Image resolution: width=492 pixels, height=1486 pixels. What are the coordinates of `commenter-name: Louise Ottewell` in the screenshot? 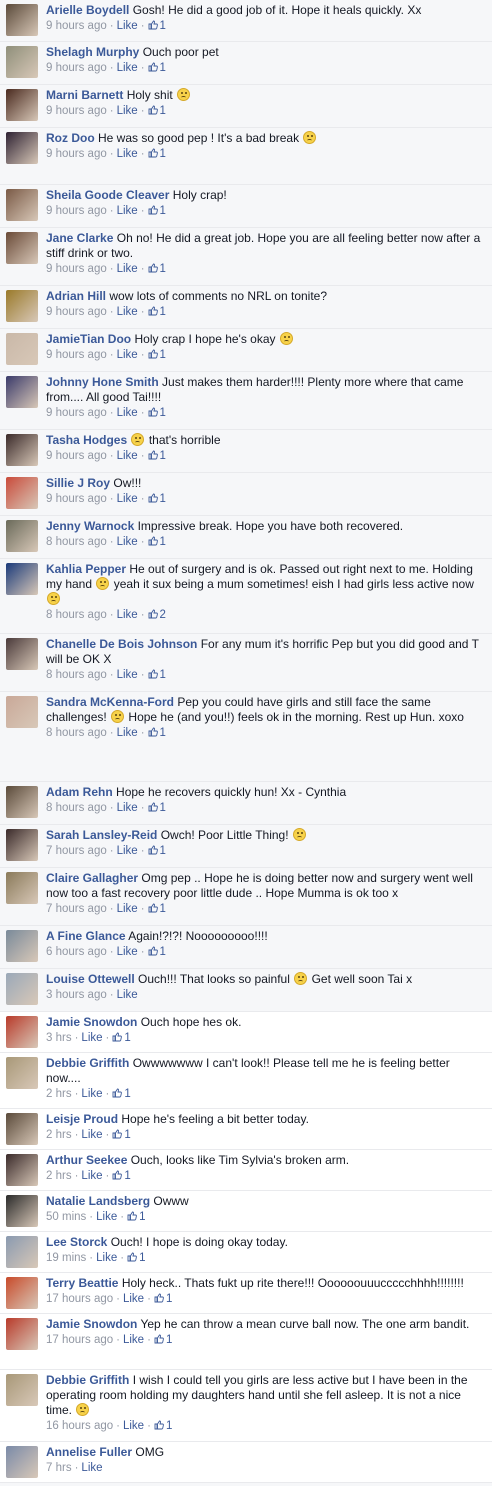 It's located at (90, 979).